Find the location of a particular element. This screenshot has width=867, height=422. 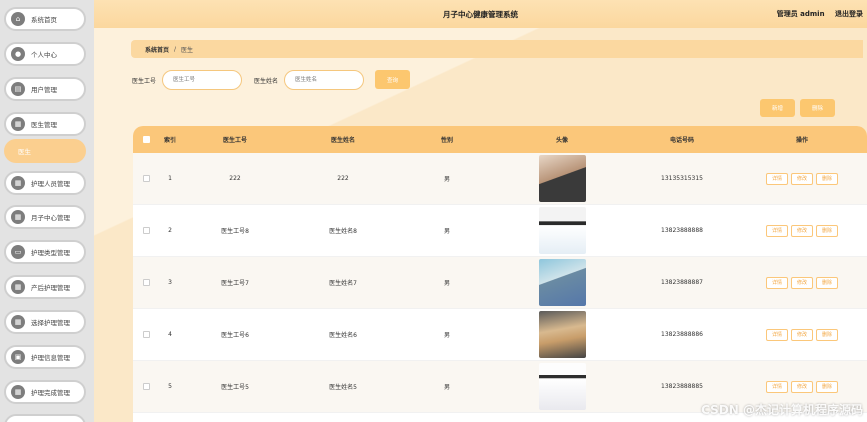

app-title: 月子中心健康管理系统 is located at coordinates (480, 14).